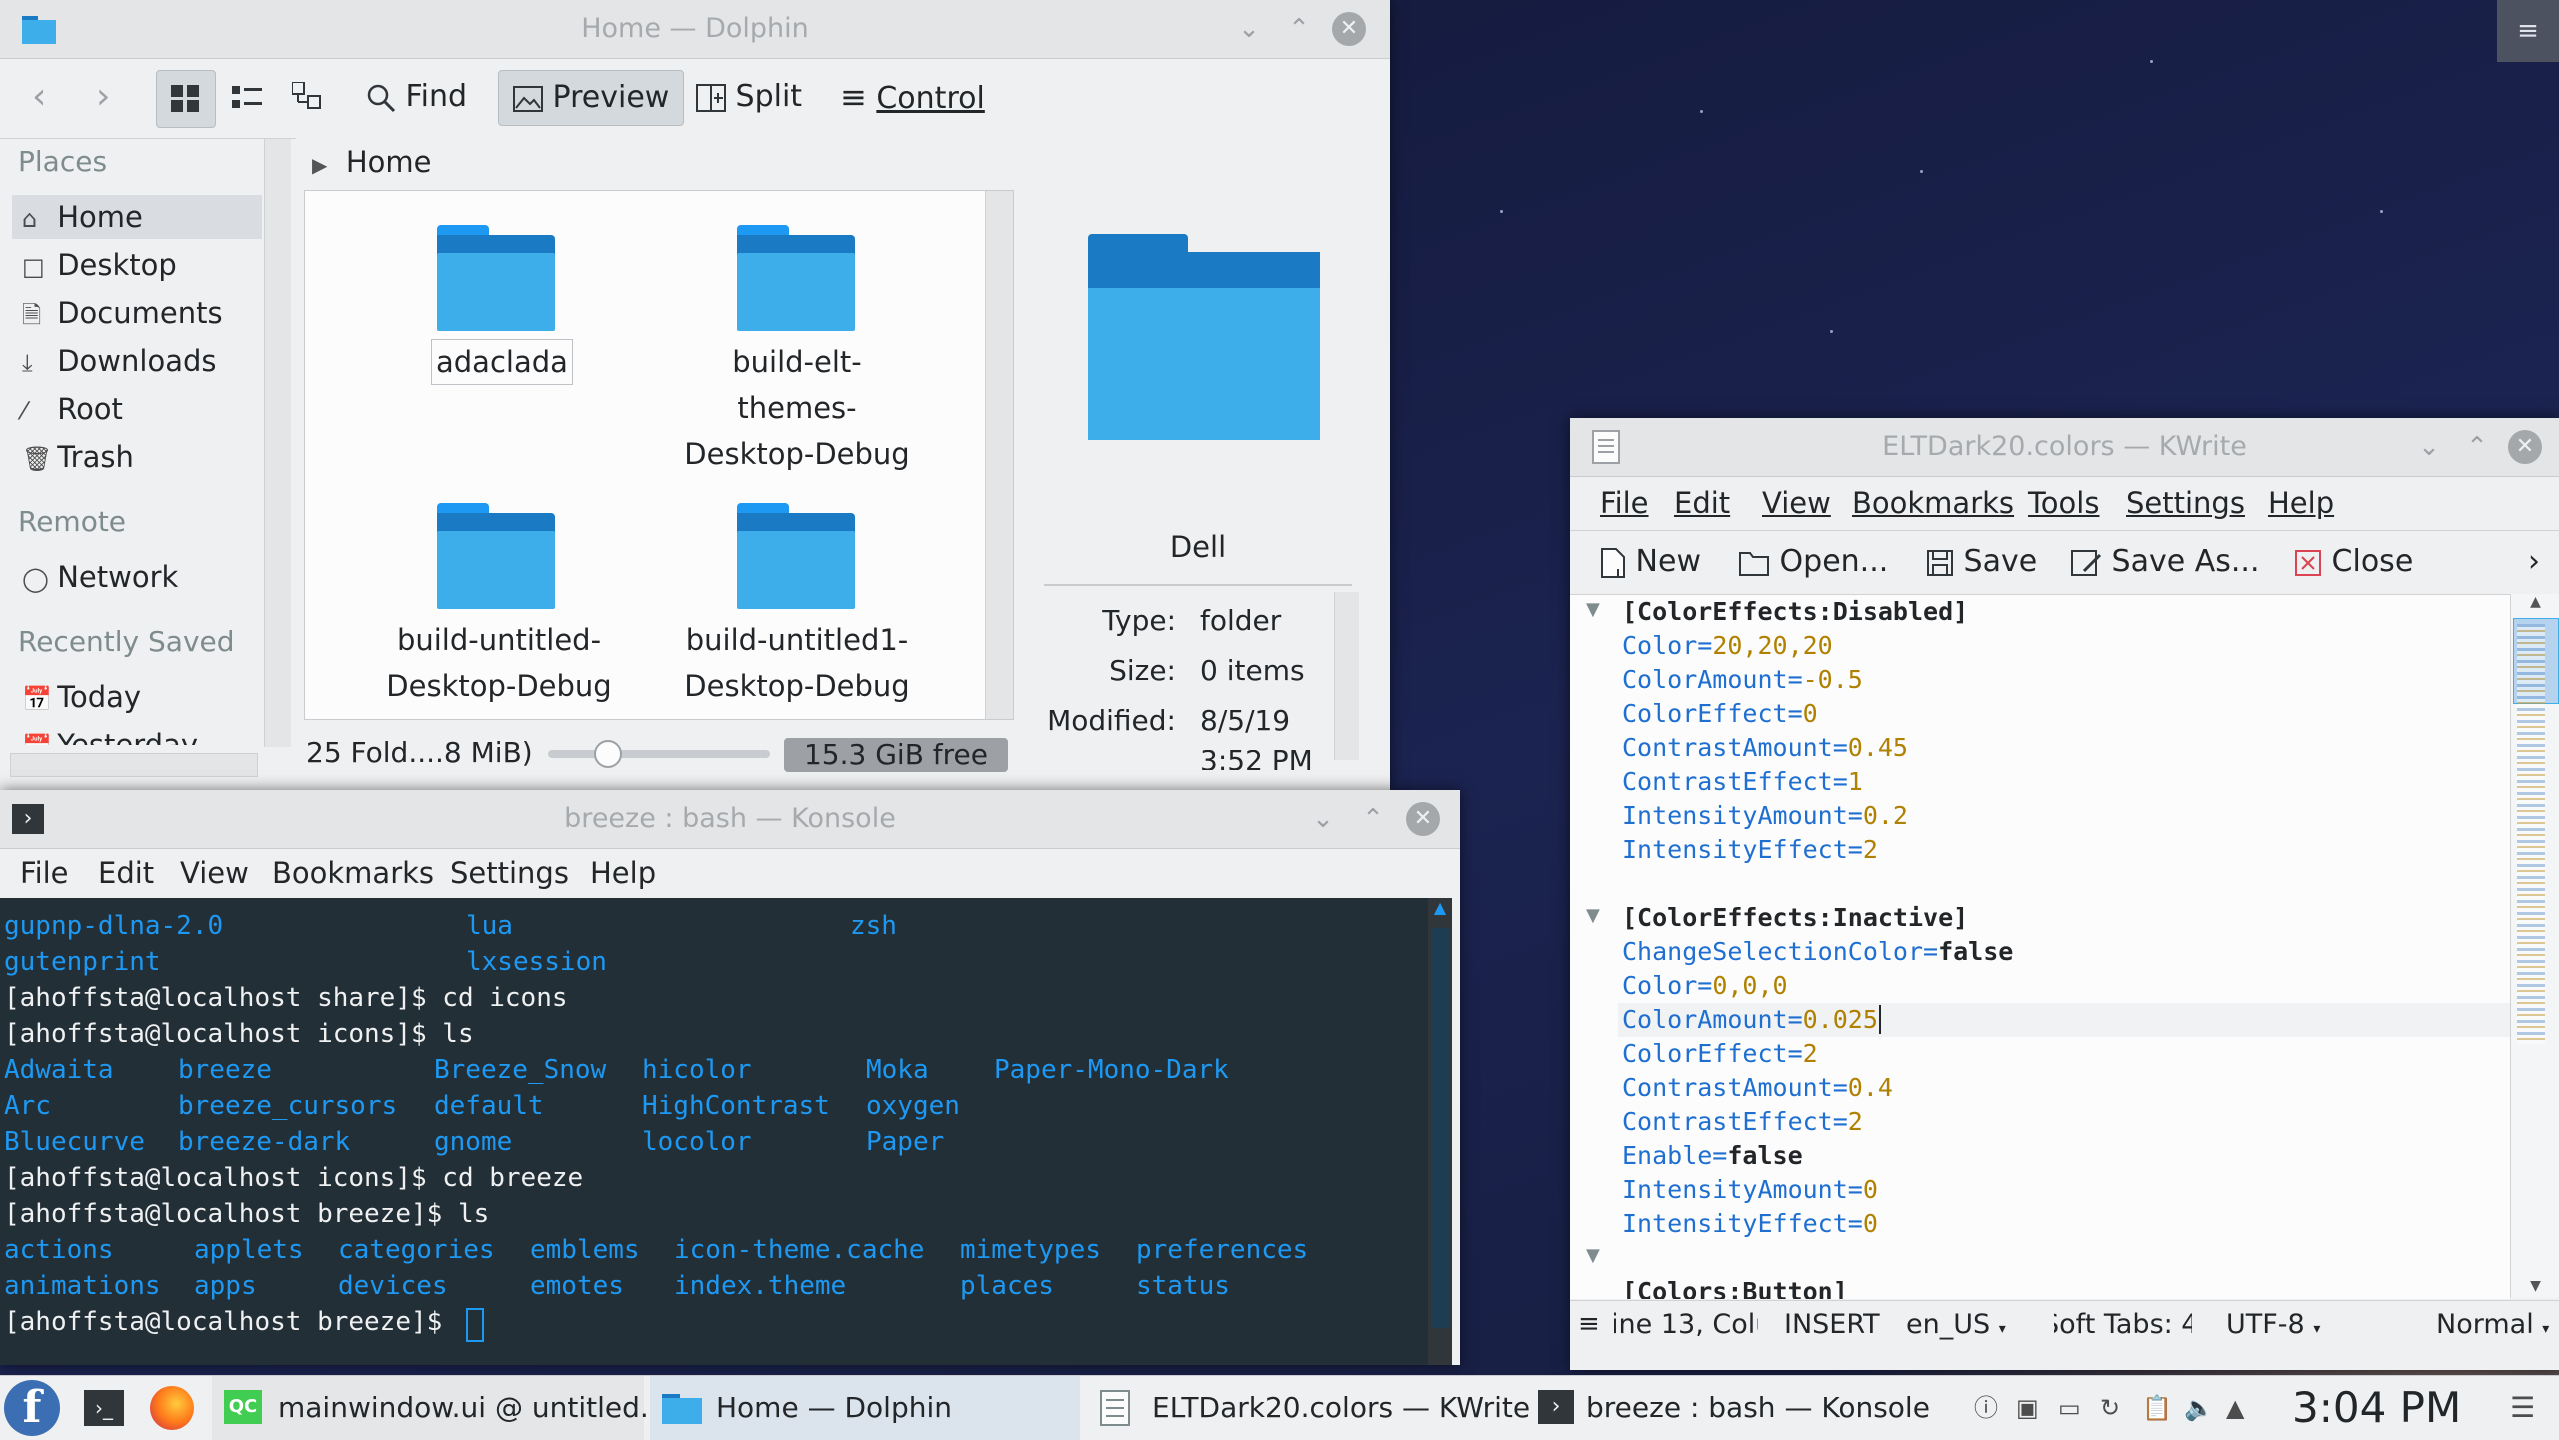 The height and width of the screenshot is (1440, 2559). Describe the element at coordinates (1740, 1408) in the screenshot. I see `task-konsole: › breeze : bash — Konsole` at that location.